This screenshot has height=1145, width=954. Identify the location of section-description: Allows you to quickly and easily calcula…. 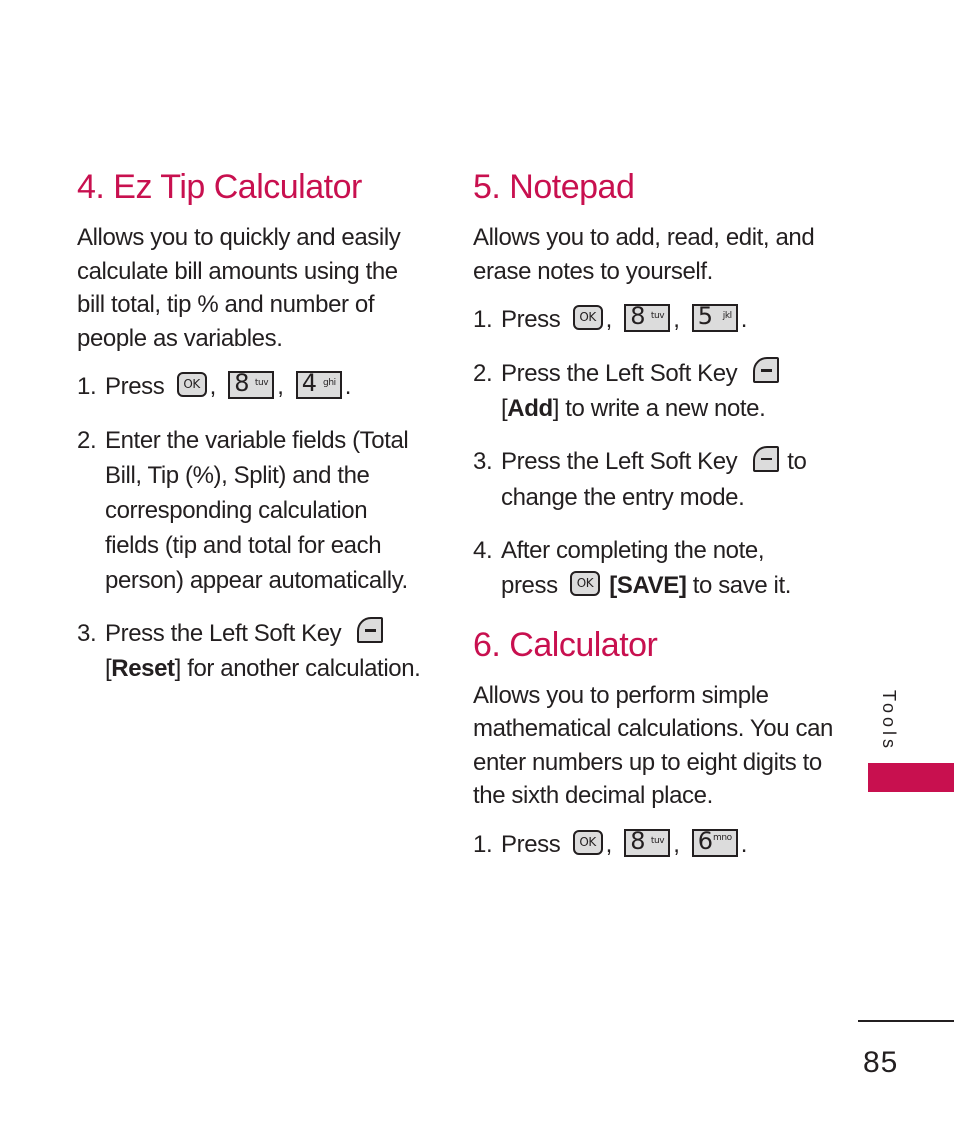
(239, 288).